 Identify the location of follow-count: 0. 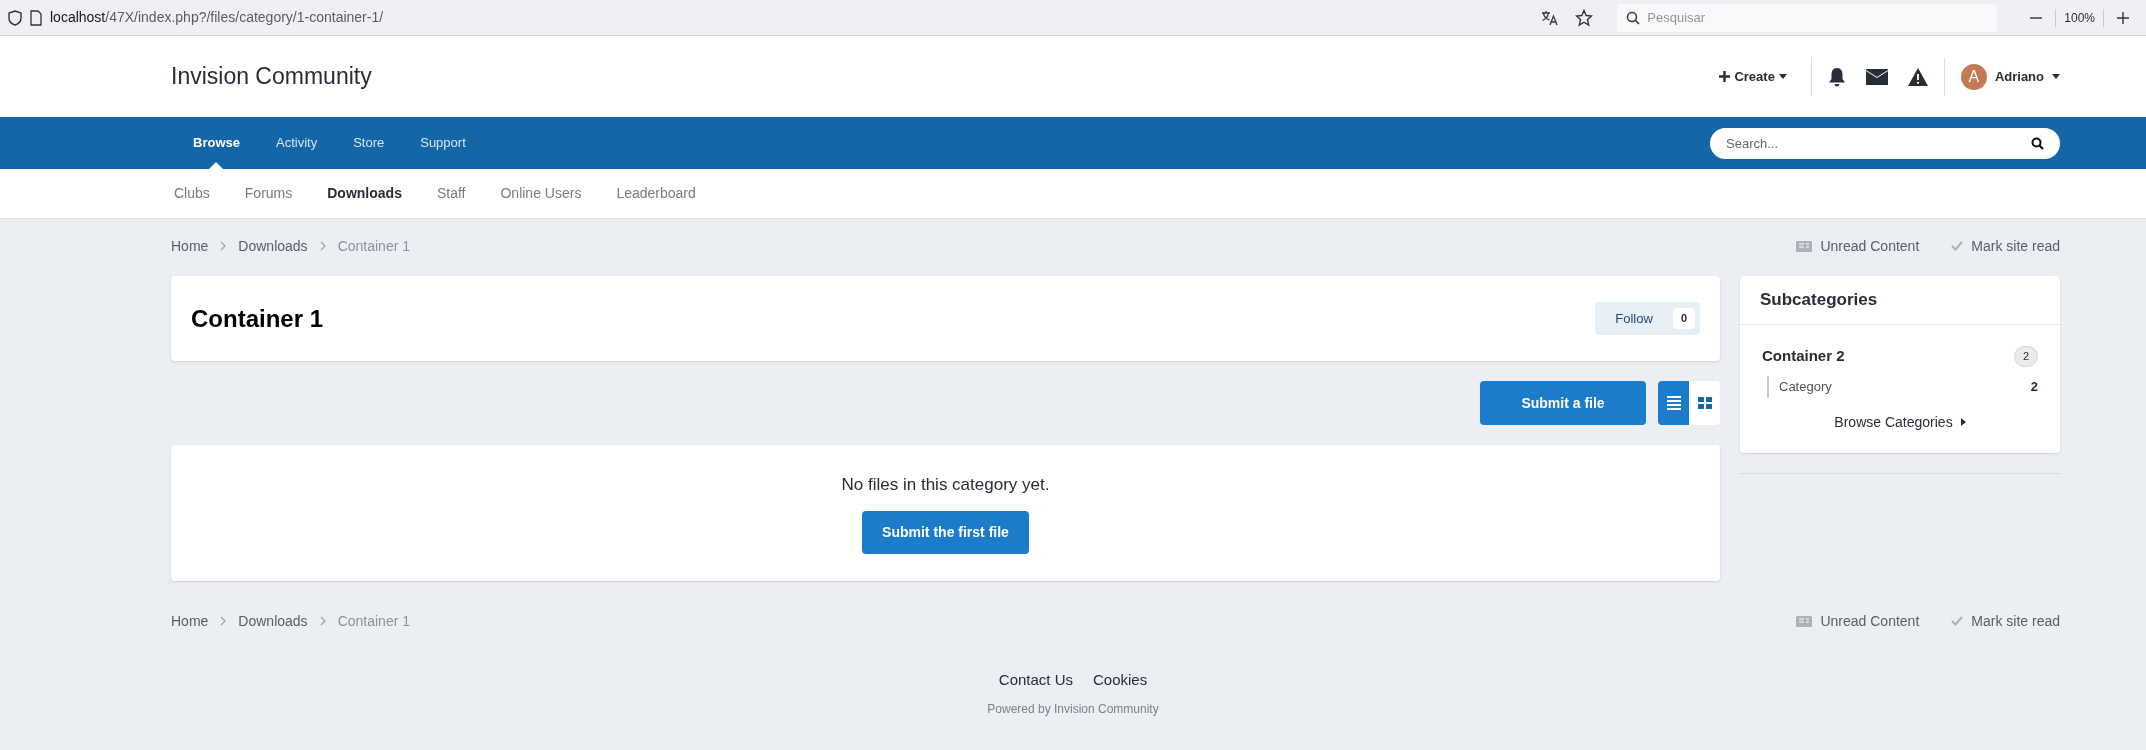
(1683, 318).